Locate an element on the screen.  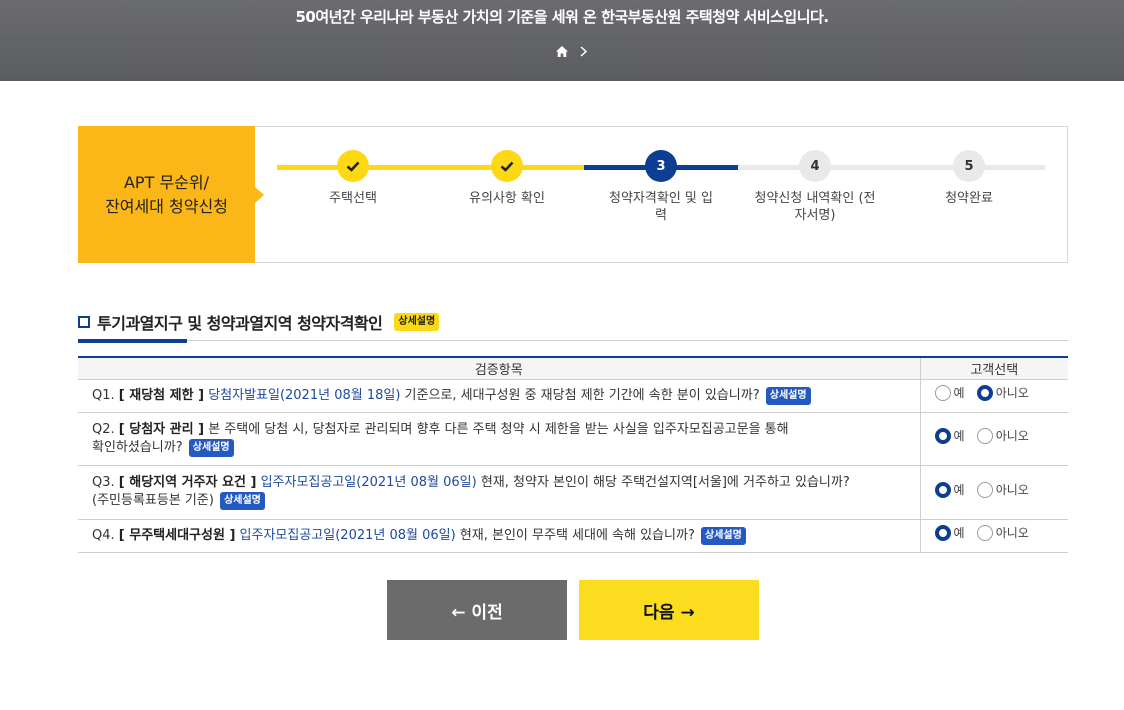
step-1: 주택선택 is located at coordinates (353, 178).